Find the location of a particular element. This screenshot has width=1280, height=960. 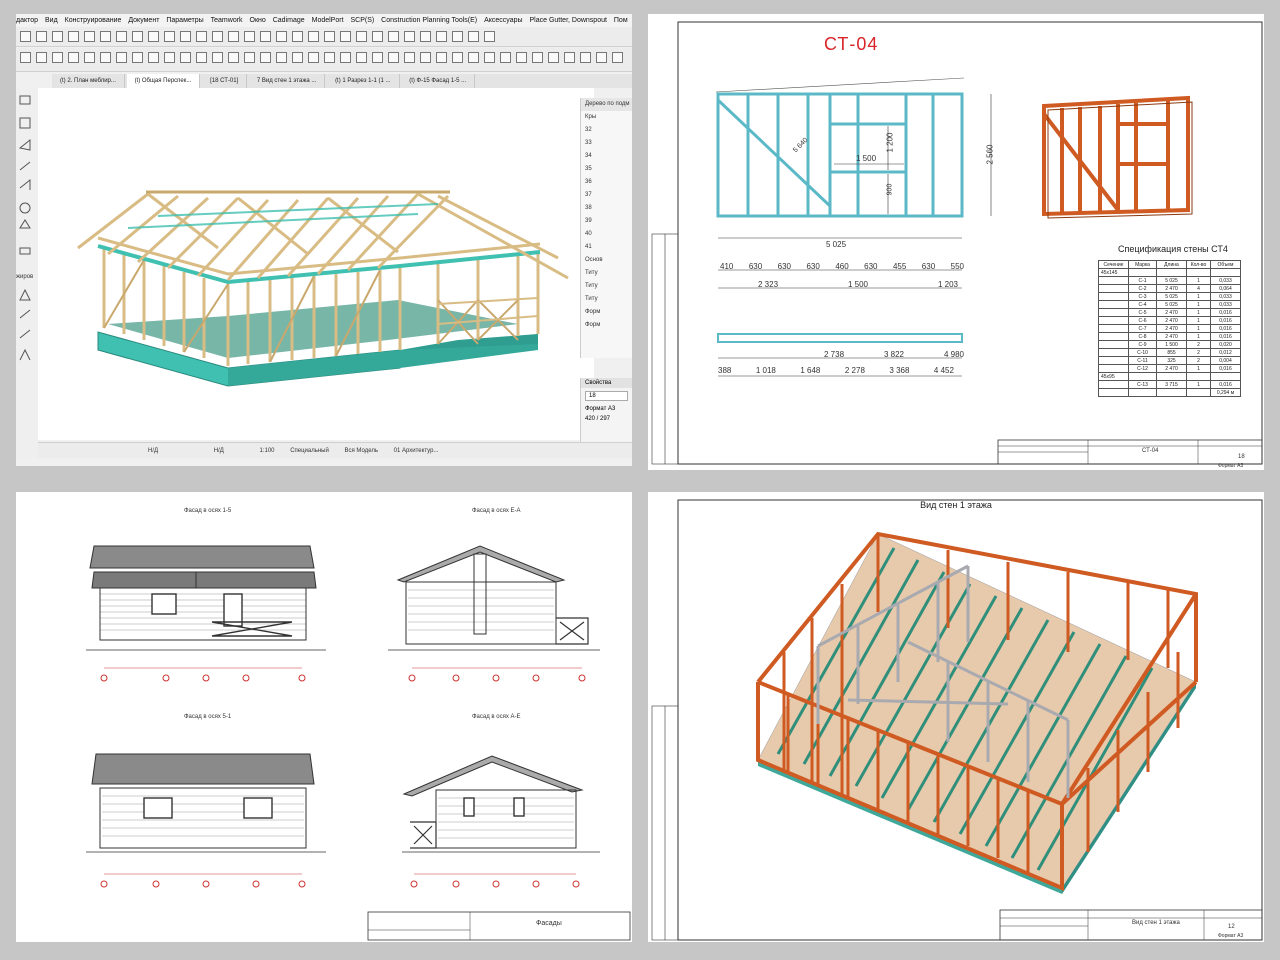

status-field: Н/Д is located at coordinates (153, 451).